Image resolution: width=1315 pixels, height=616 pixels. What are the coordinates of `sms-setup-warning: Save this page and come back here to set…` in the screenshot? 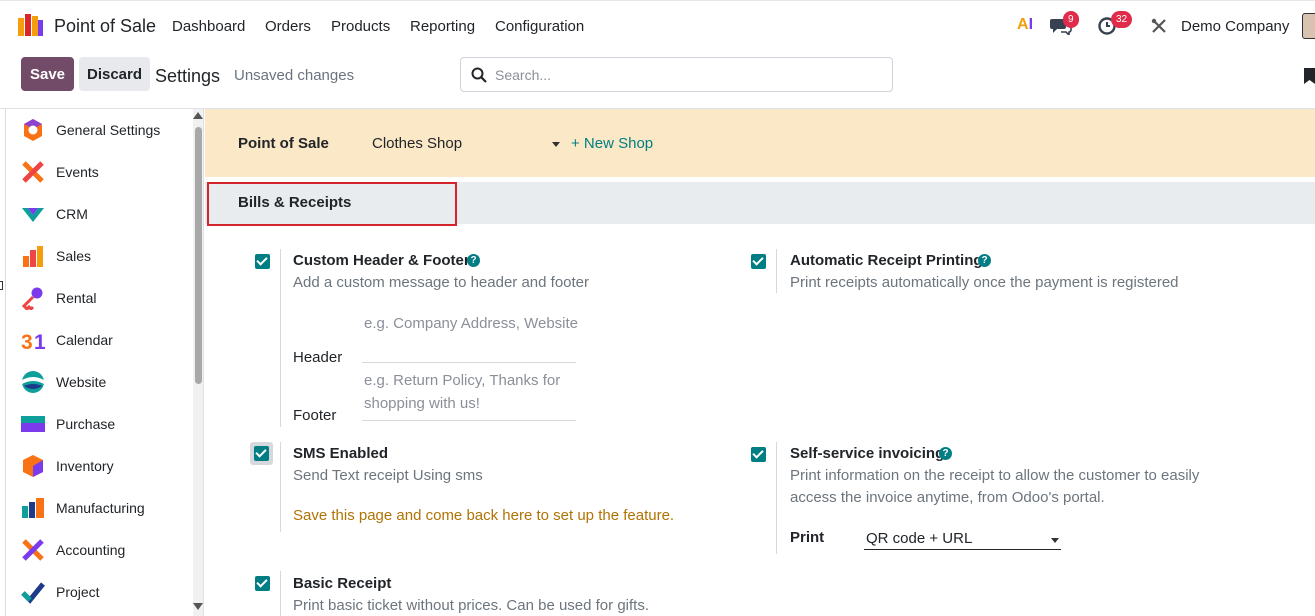 It's located at (484, 515).